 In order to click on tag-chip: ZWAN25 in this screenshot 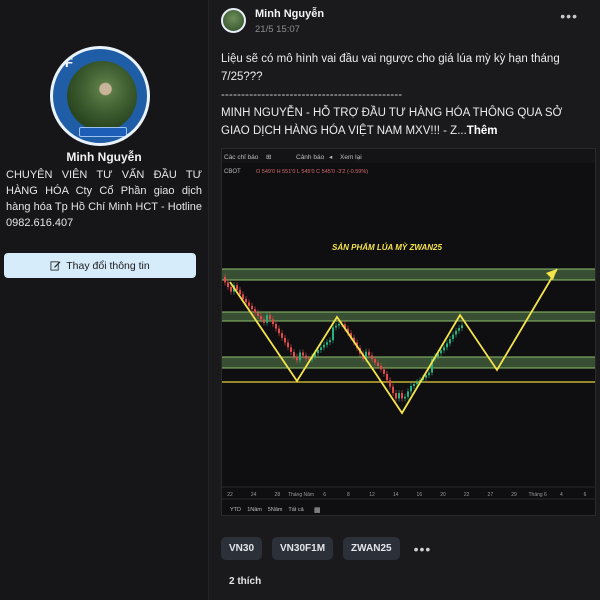, I will do `click(371, 548)`.